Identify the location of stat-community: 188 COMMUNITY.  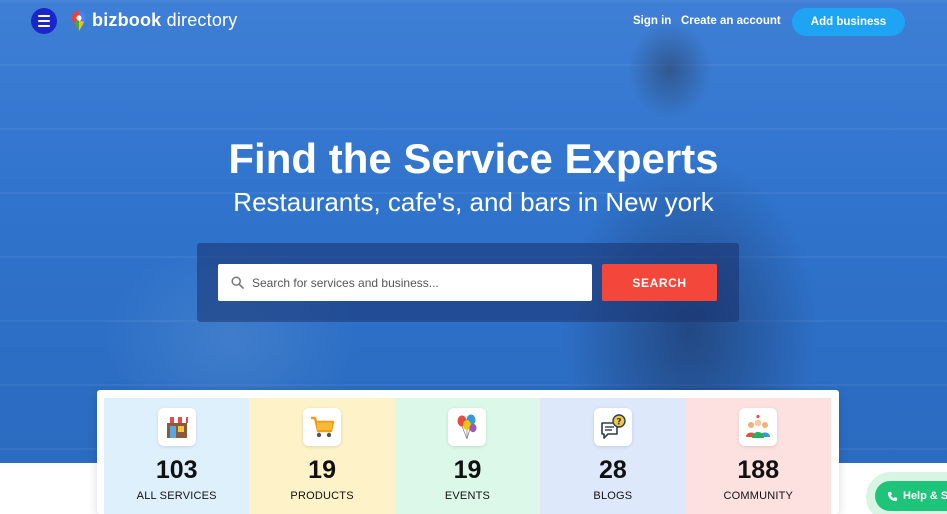
(758, 456).